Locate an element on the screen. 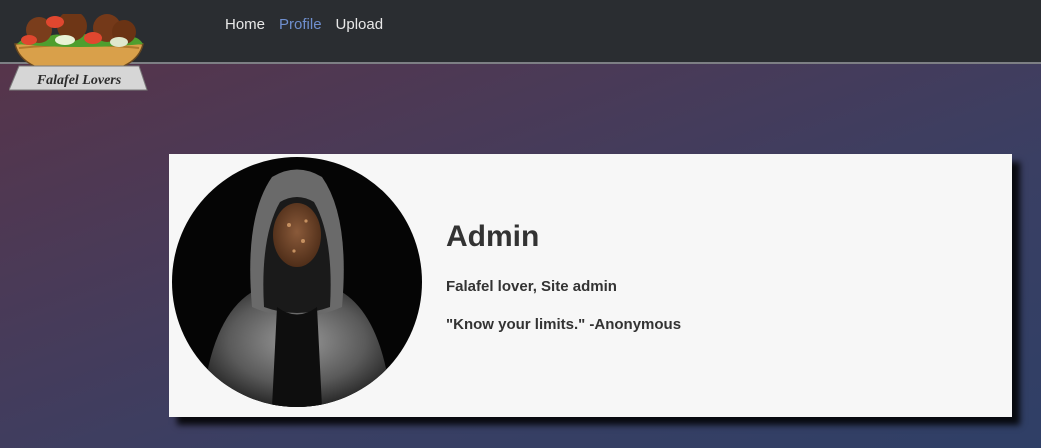  top-navbar: Home Profile Upload is located at coordinates (520, 32).